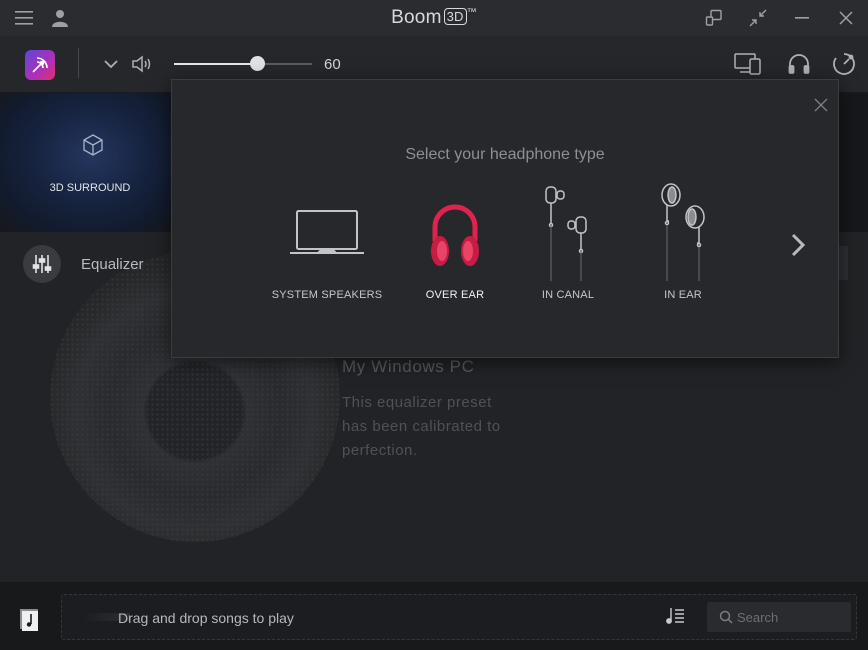 This screenshot has width=868, height=650. I want to click on option-over-ear: OVER EAR, so click(455, 245).